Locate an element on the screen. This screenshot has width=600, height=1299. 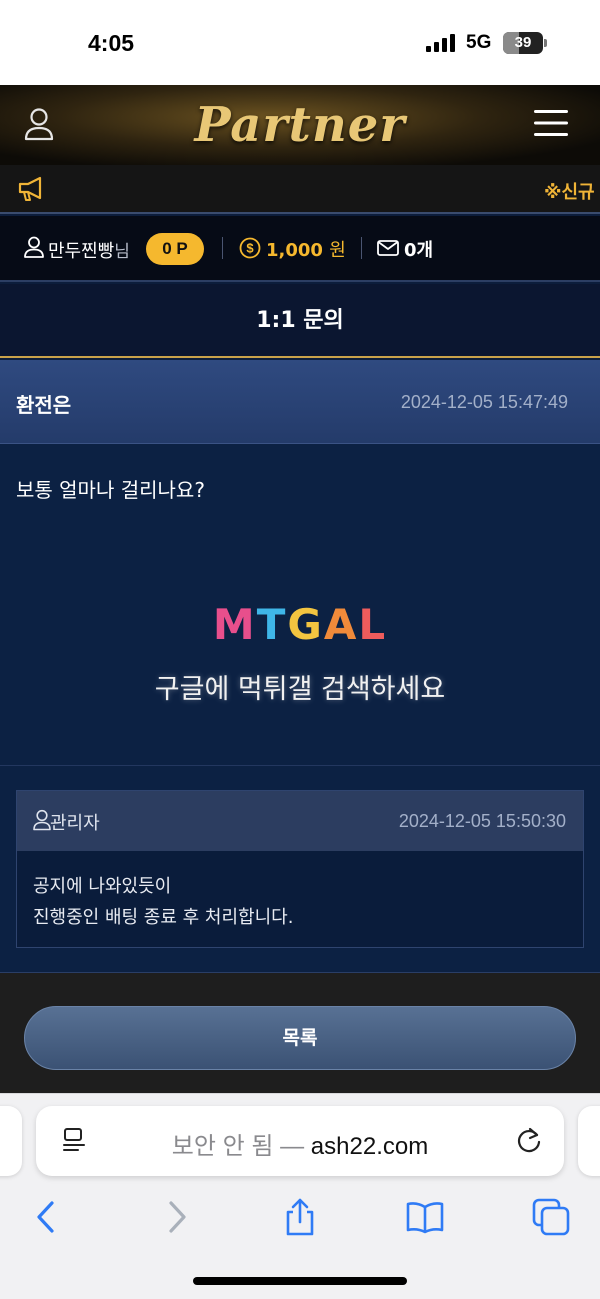
coin-icon: $ is located at coordinates (250, 248).